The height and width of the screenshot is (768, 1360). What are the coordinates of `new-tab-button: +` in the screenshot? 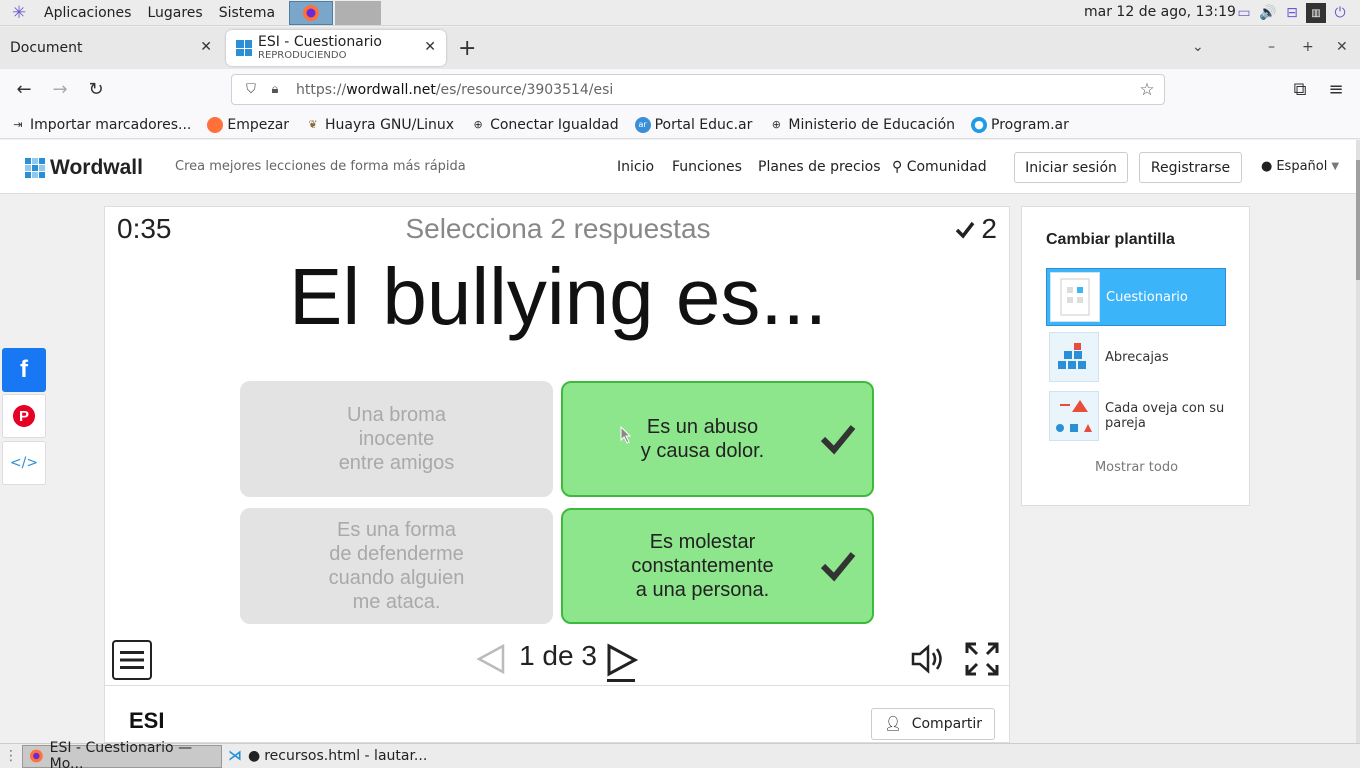 It's located at (467, 48).